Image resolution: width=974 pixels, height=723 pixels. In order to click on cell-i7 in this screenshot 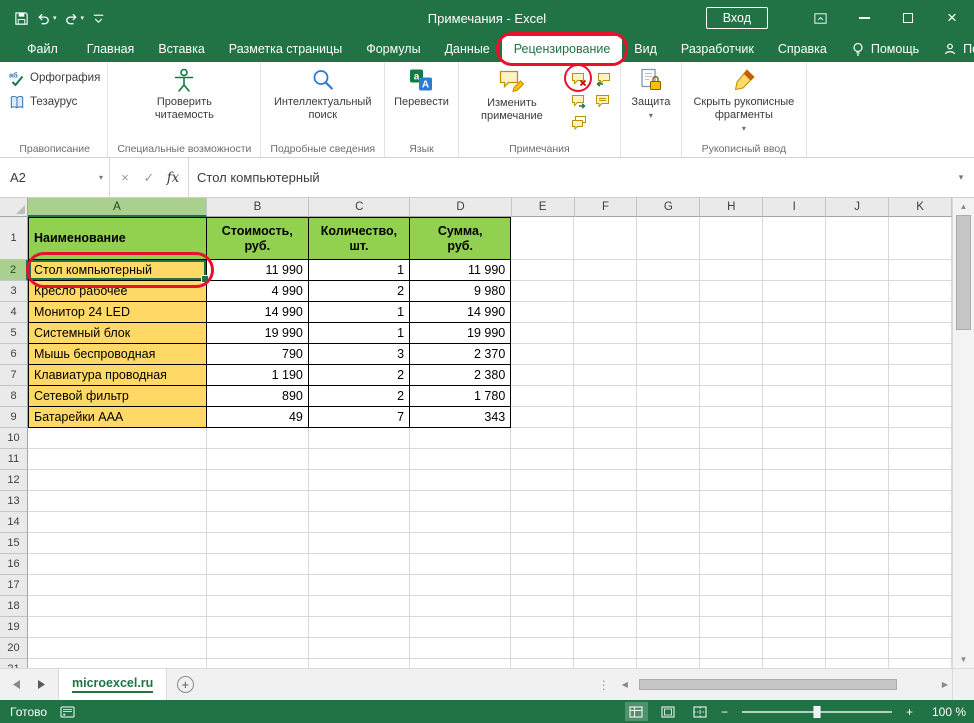, I will do `click(795, 375)`.